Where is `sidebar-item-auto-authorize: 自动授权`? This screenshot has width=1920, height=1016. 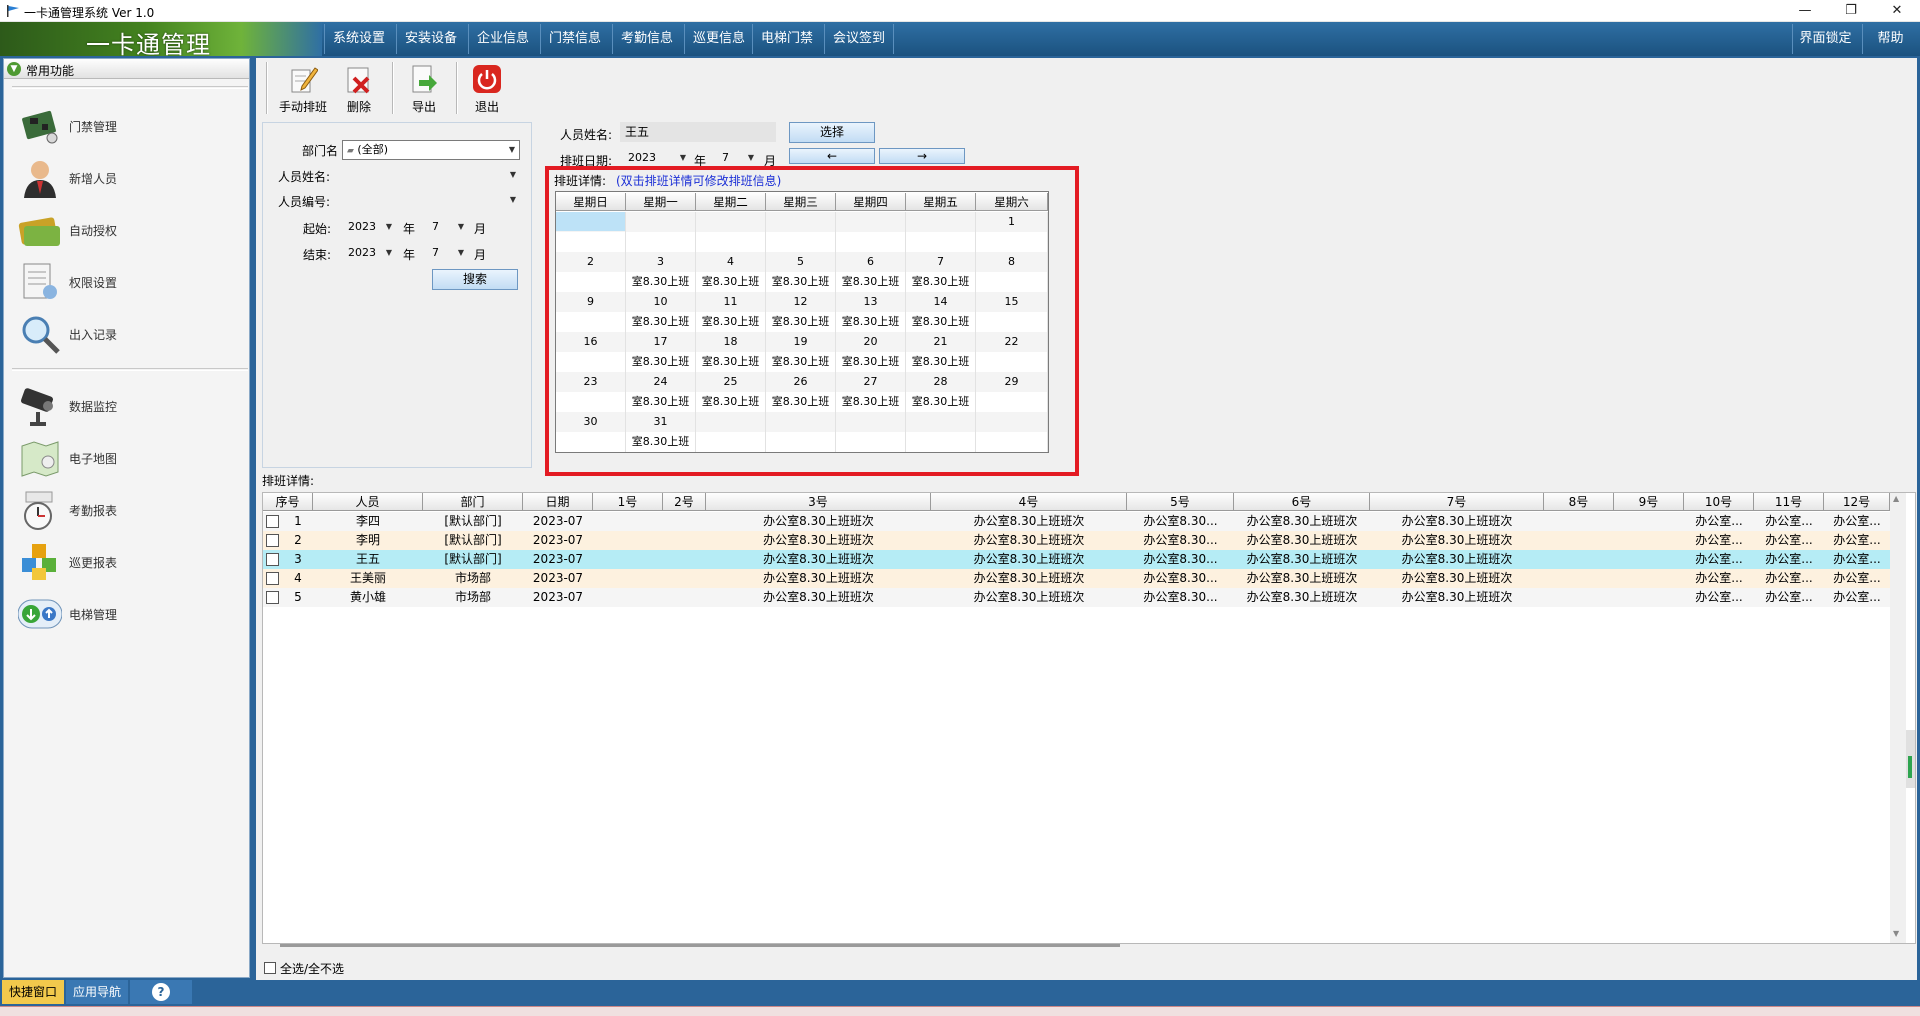
sidebar-item-auto-authorize: 自动授权 is located at coordinates (128, 230).